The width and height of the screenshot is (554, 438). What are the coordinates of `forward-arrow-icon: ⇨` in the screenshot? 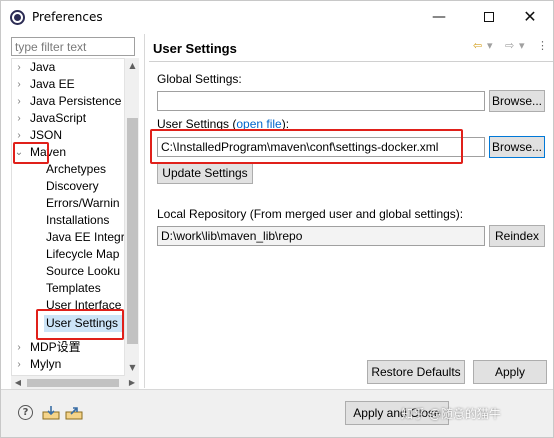 It's located at (509, 45).